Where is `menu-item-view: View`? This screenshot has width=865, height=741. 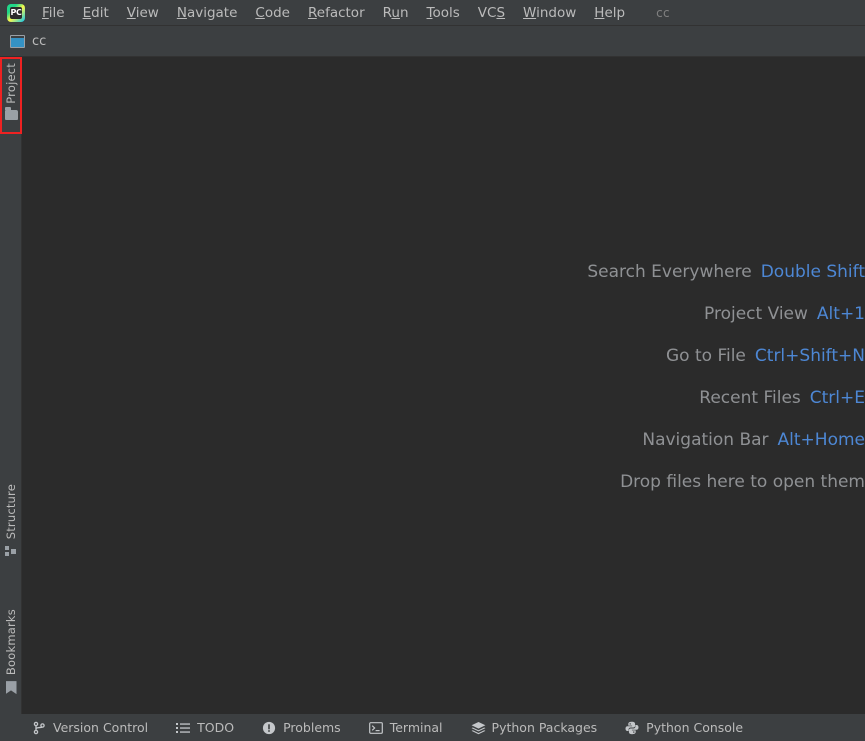
menu-item-view: View is located at coordinates (143, 13).